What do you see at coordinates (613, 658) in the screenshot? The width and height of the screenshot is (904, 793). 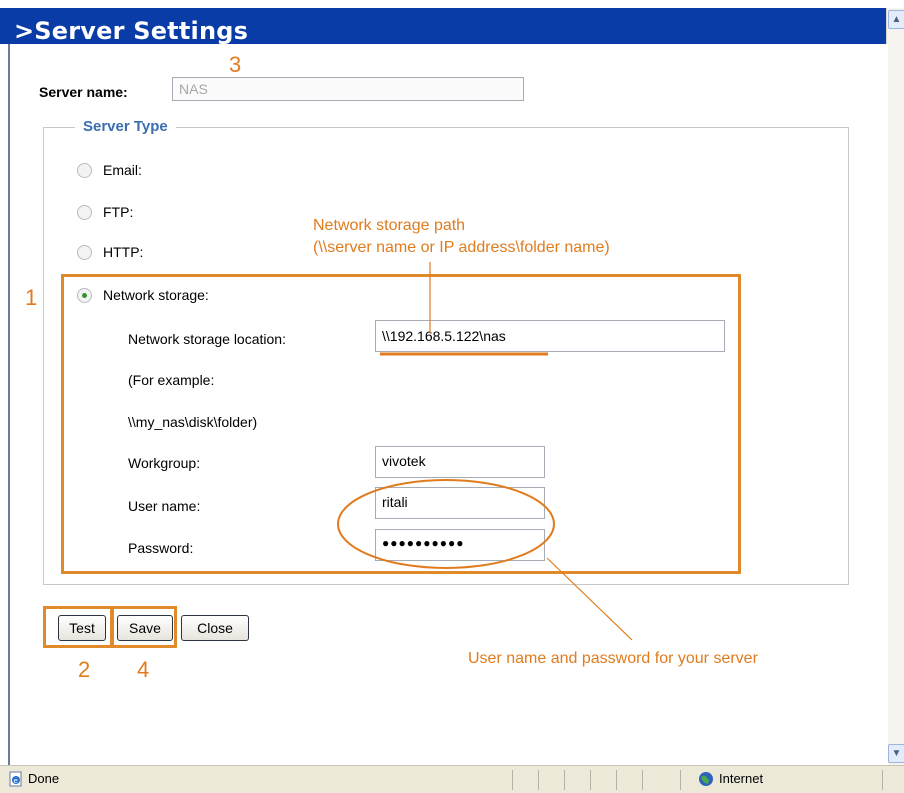 I see `annotation-credentials: User name and password for your server` at bounding box center [613, 658].